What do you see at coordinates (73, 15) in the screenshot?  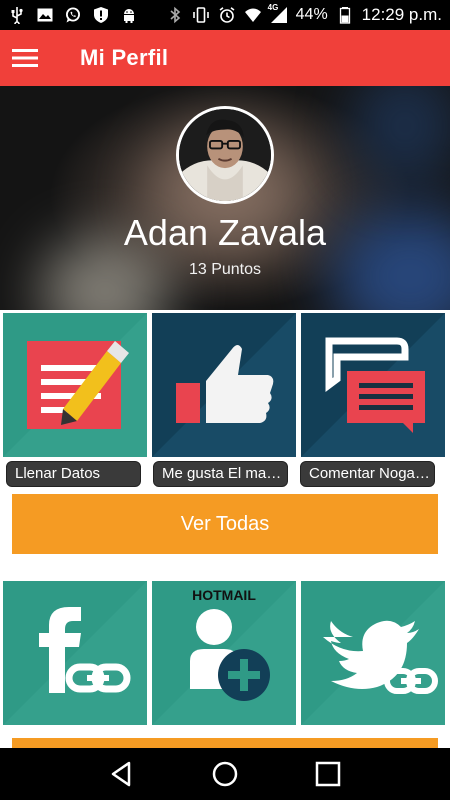 I see `whatsapp-icon` at bounding box center [73, 15].